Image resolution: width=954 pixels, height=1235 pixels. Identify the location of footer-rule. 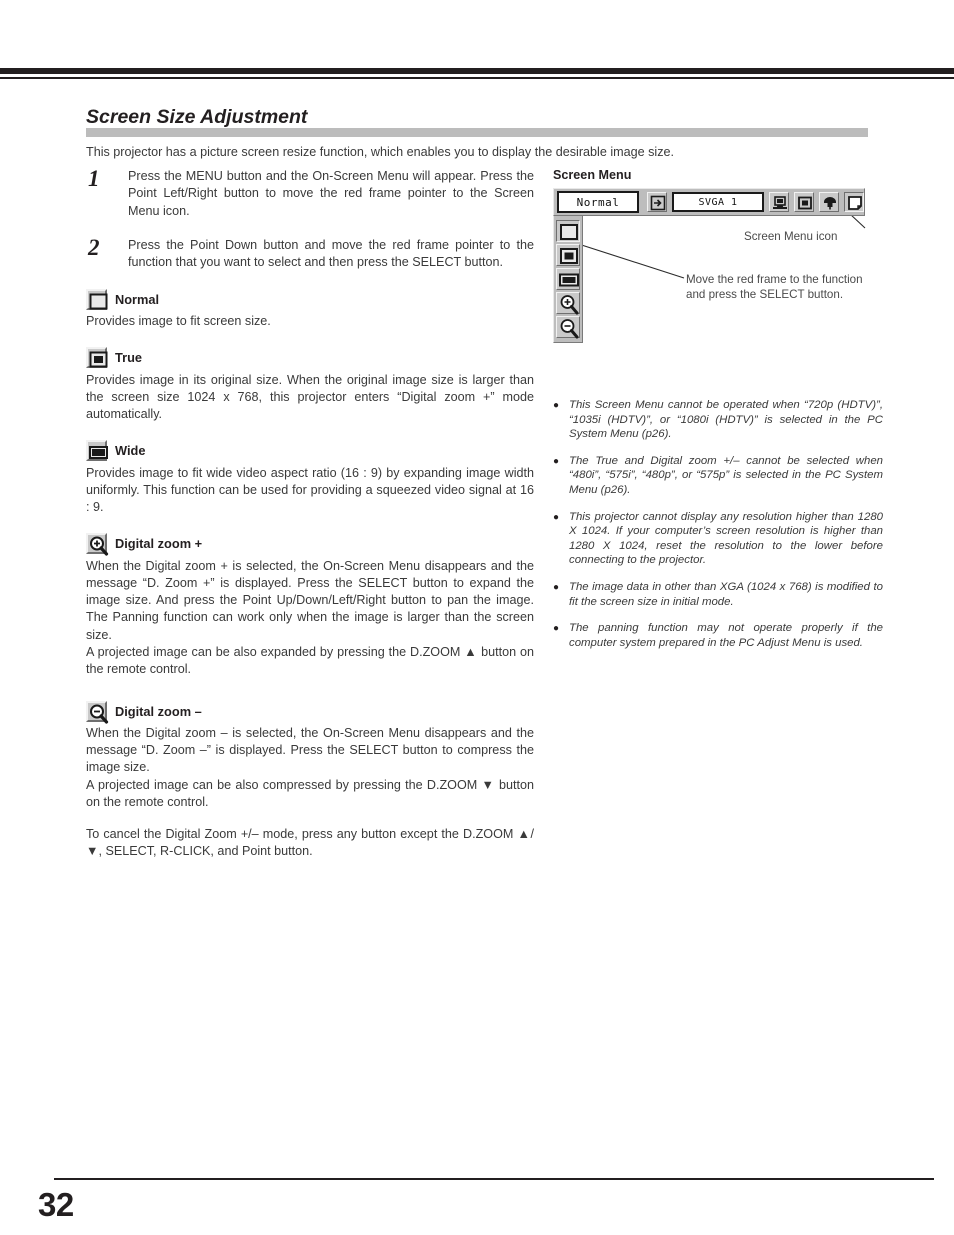
(494, 1179).